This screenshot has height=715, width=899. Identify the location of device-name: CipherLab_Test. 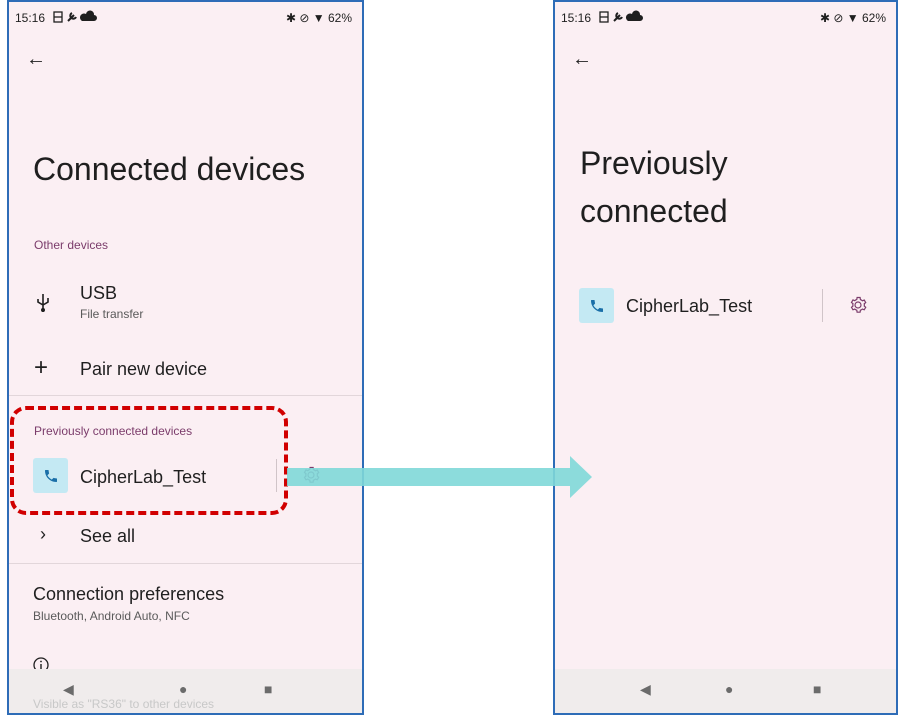
(689, 306).